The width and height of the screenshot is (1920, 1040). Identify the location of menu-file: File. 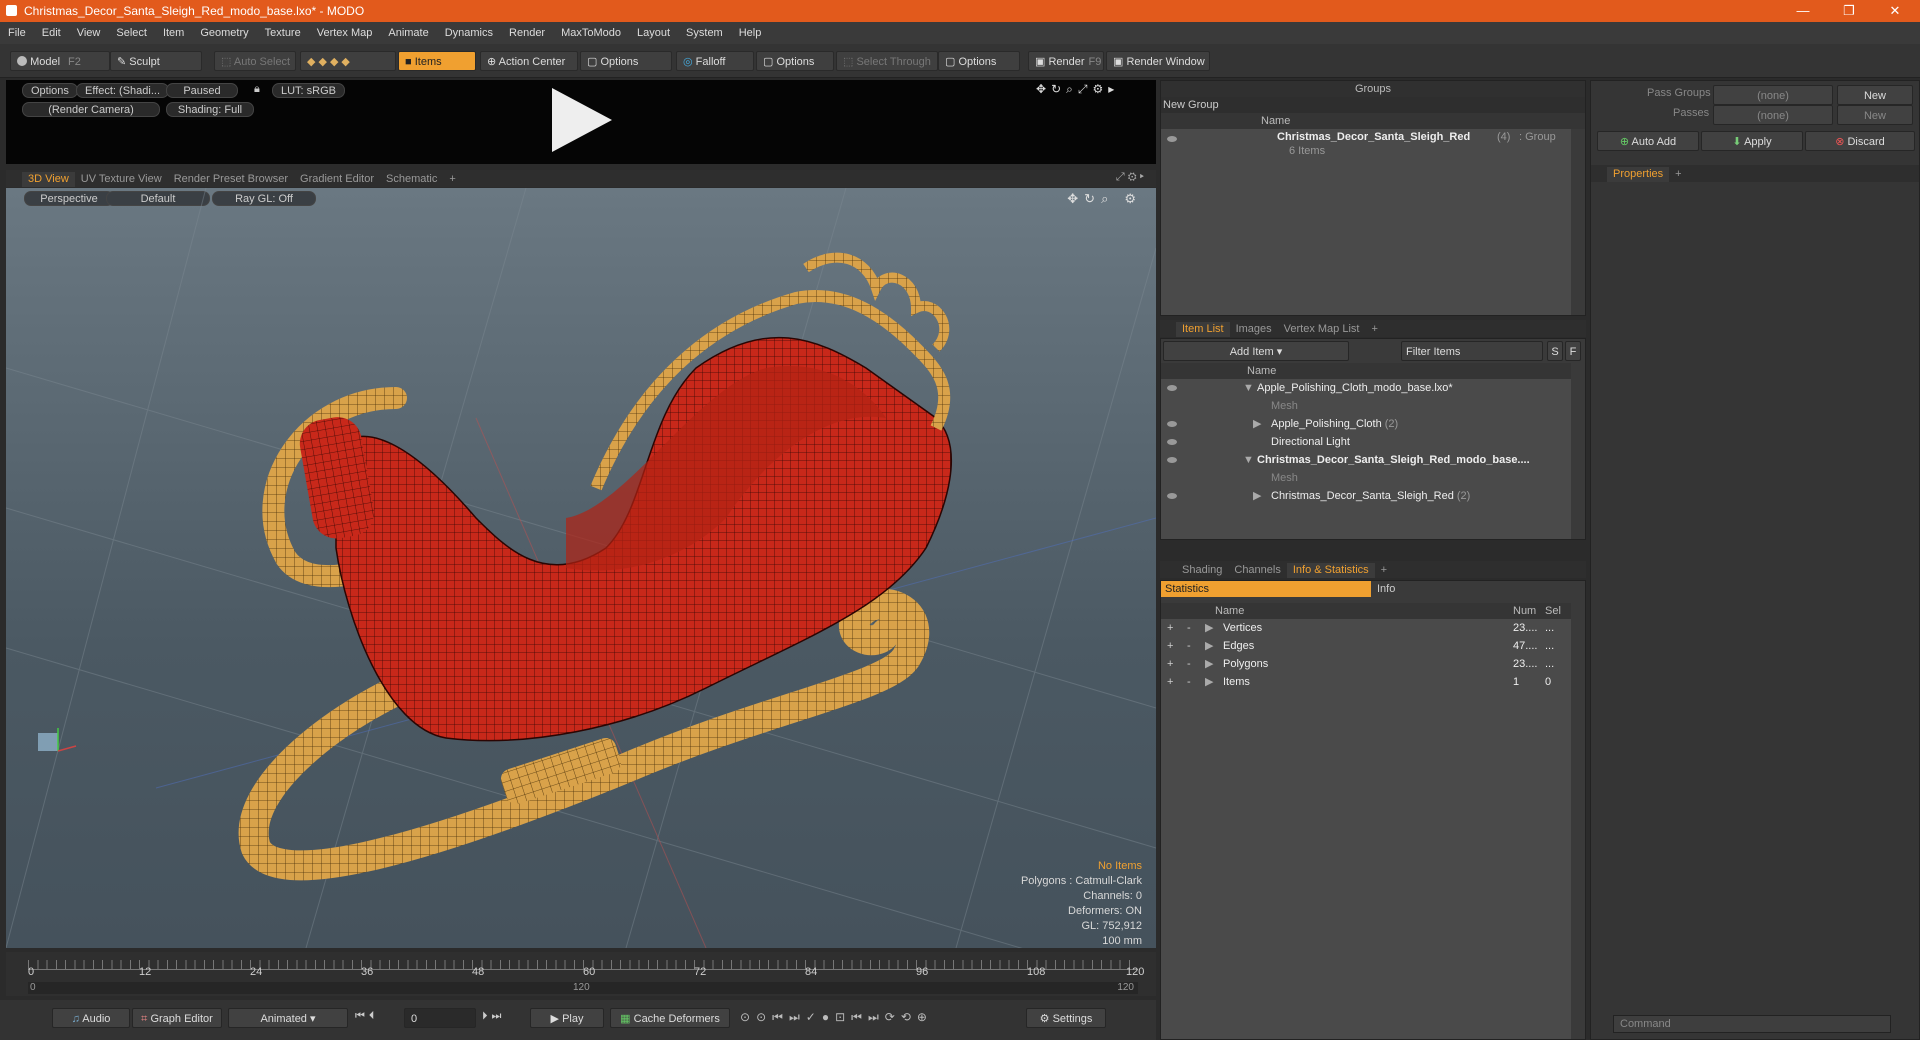
(17, 33).